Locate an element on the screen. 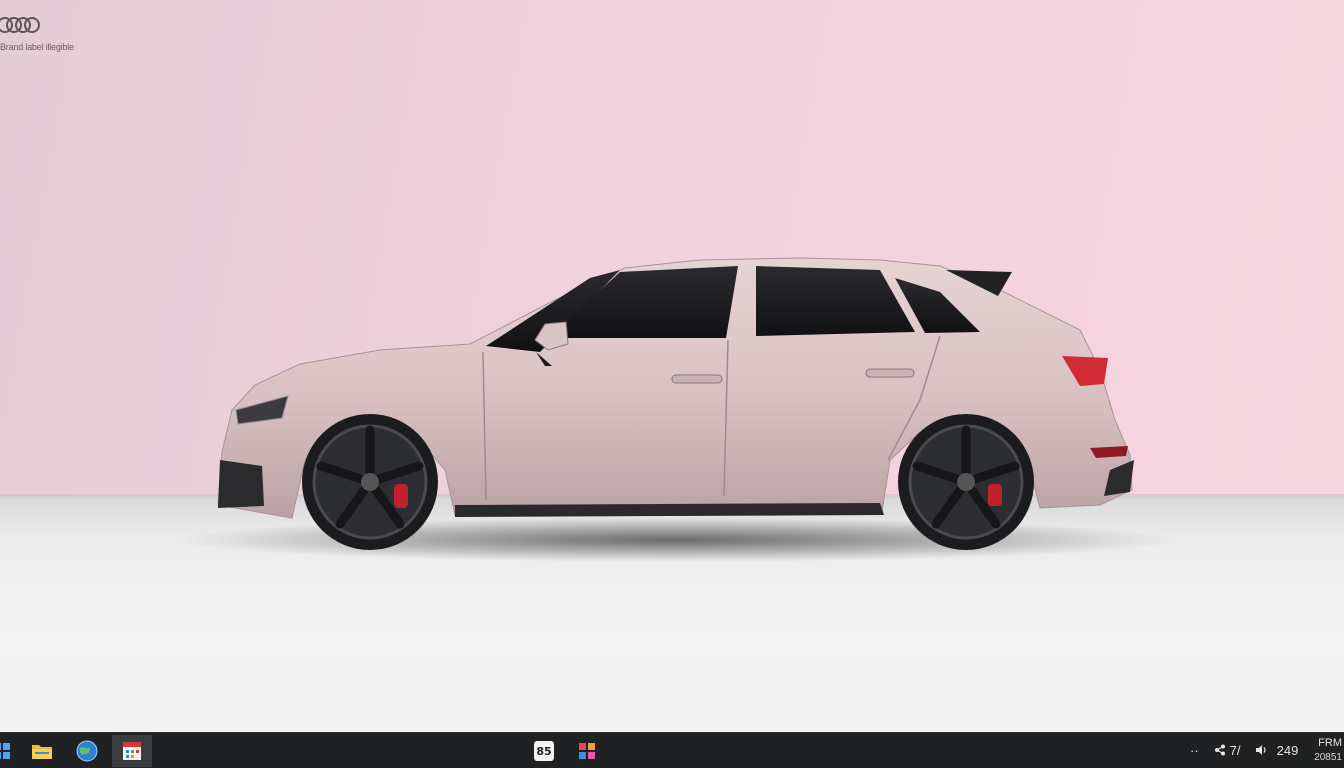 This screenshot has height=768, width=1344. calendar-app-button is located at coordinates (132, 751).